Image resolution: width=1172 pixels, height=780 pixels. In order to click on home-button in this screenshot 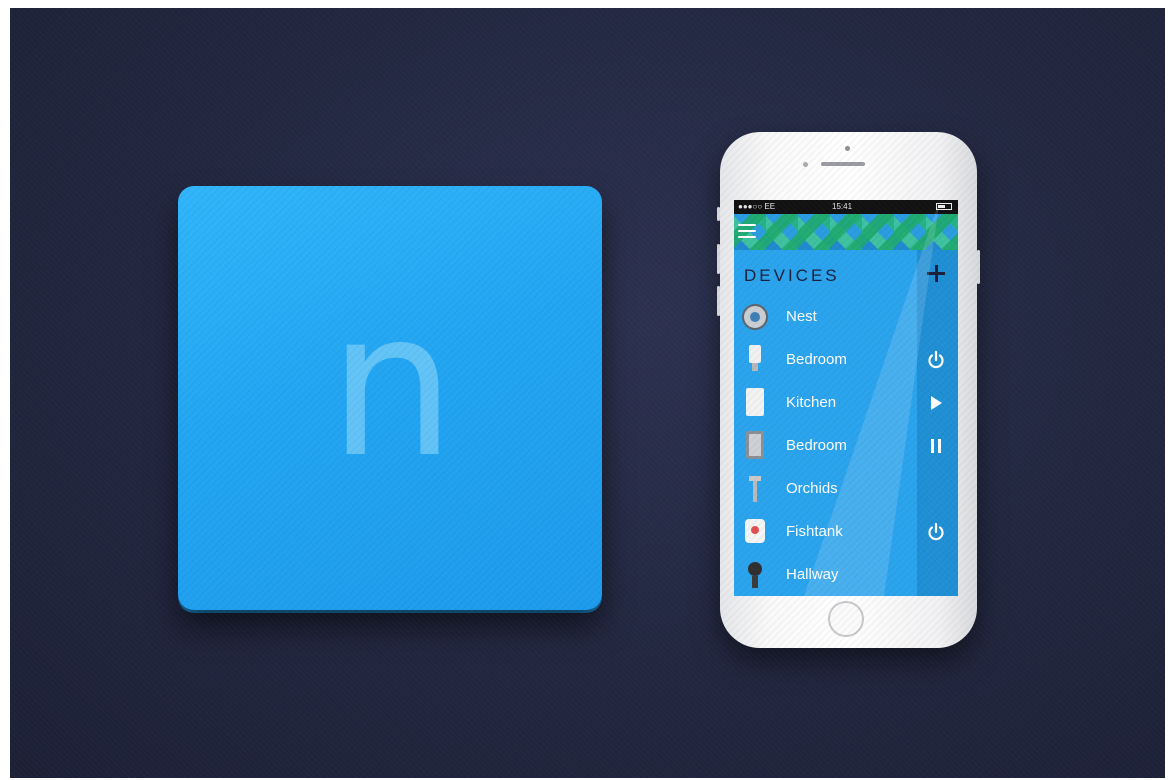, I will do `click(846, 619)`.